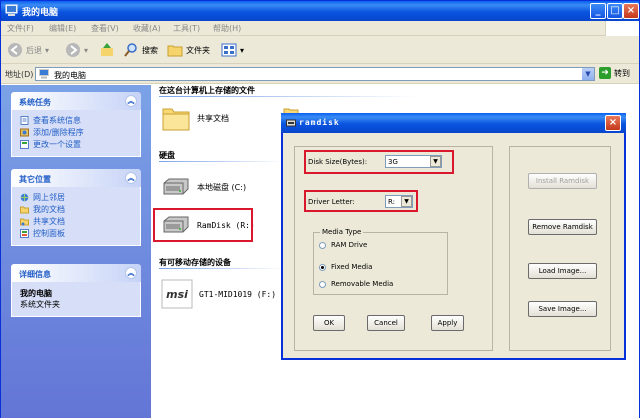  Describe the element at coordinates (57, 120) in the screenshot. I see `link-label: 查看系统信息` at that location.